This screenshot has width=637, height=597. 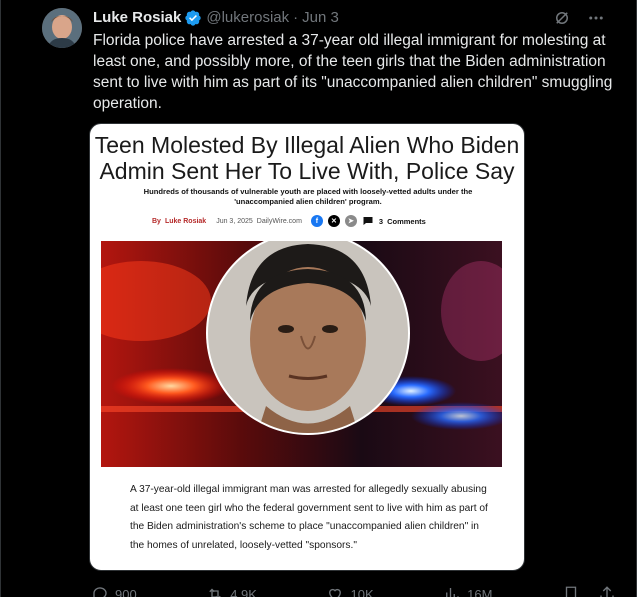 I want to click on tweet-date: Jun 3, so click(x=320, y=18).